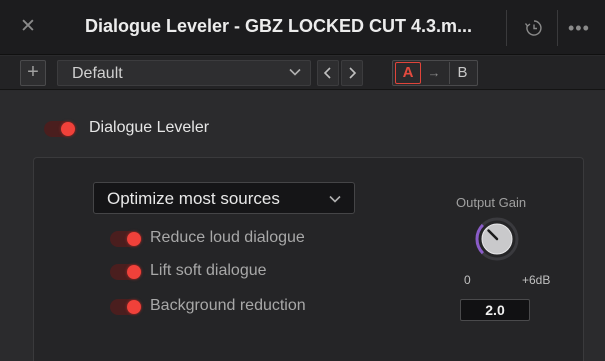 Image resolution: width=605 pixels, height=361 pixels. I want to click on plugin-name: Dialogue Leveler, so click(149, 127).